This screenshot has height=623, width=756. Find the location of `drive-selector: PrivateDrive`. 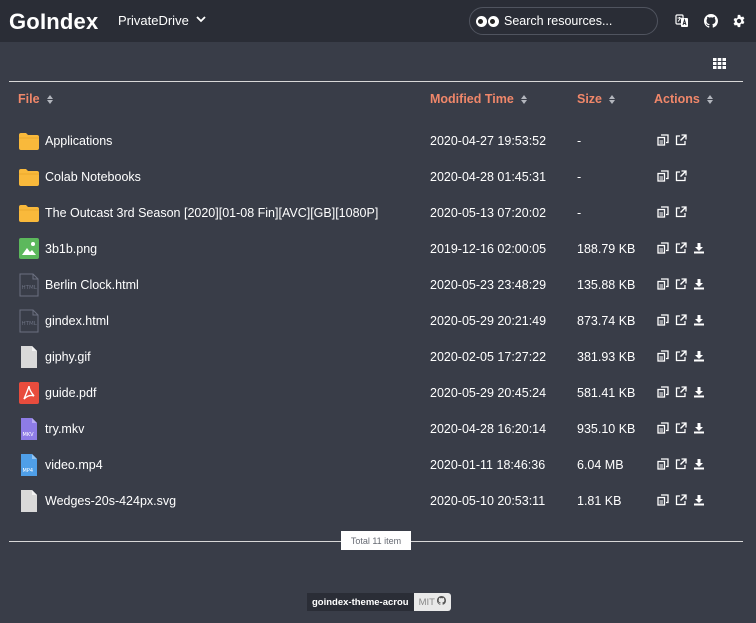

drive-selector: PrivateDrive is located at coordinates (162, 20).